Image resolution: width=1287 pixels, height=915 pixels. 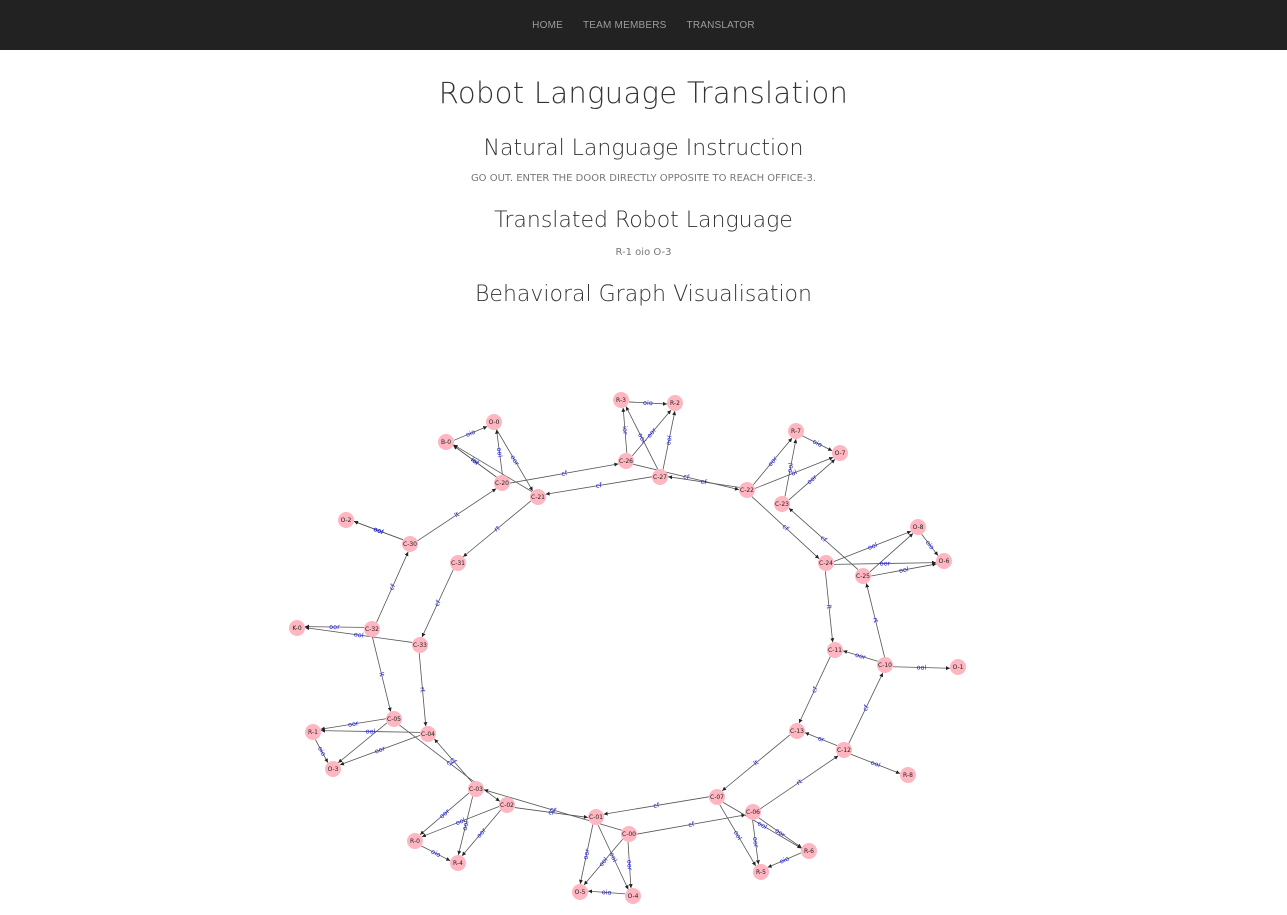 I want to click on graph-node-c-06: C-06, so click(x=753, y=812).